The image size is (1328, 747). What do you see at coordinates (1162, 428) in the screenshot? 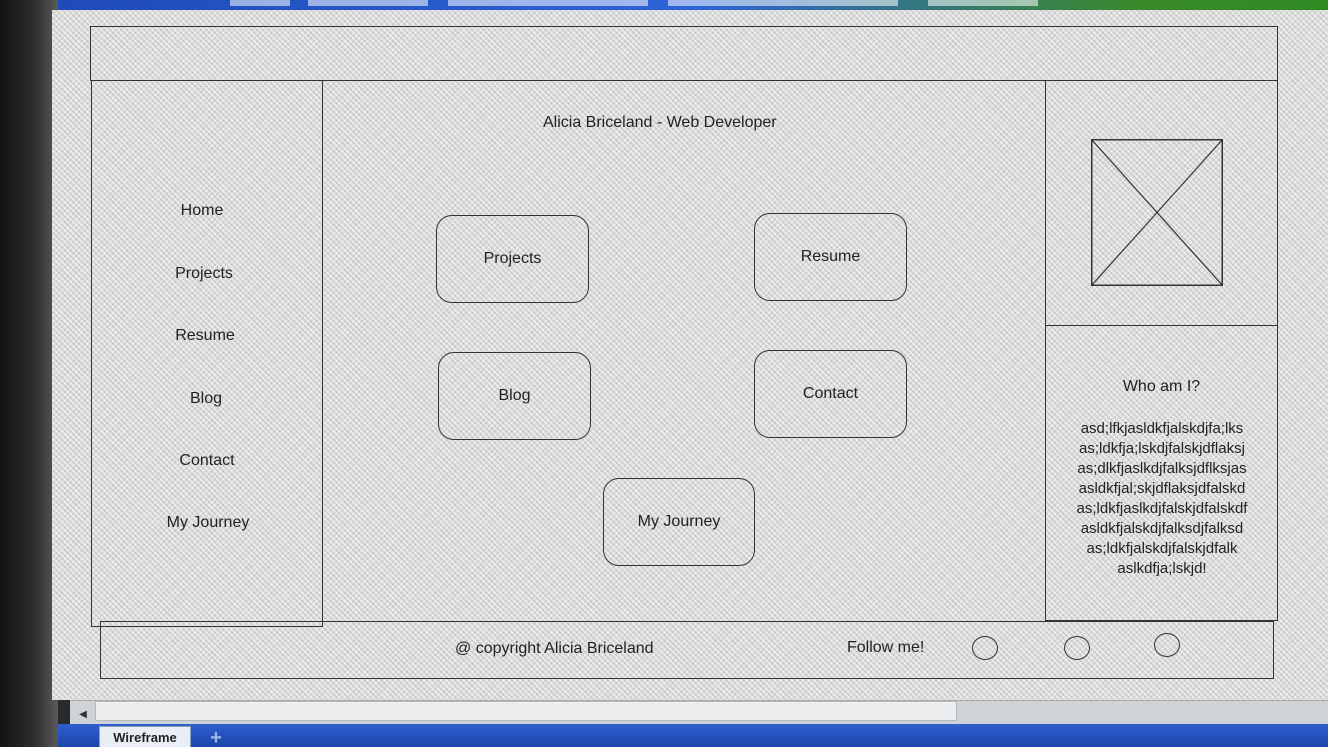
I see `about-line: asd;lfkjasldkfjalskdjfa;lks` at bounding box center [1162, 428].